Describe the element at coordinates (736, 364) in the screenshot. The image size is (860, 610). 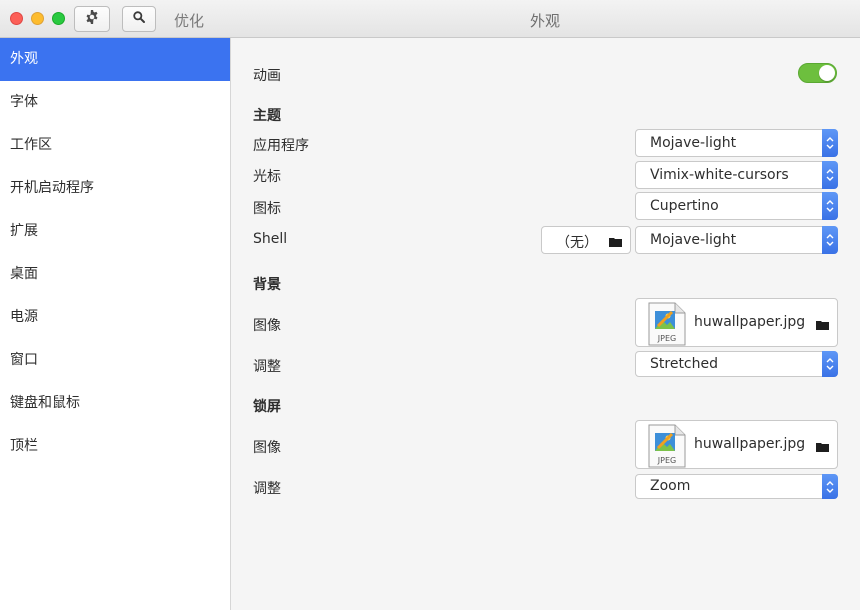
I see `background-adjust-select: Stretched` at that location.